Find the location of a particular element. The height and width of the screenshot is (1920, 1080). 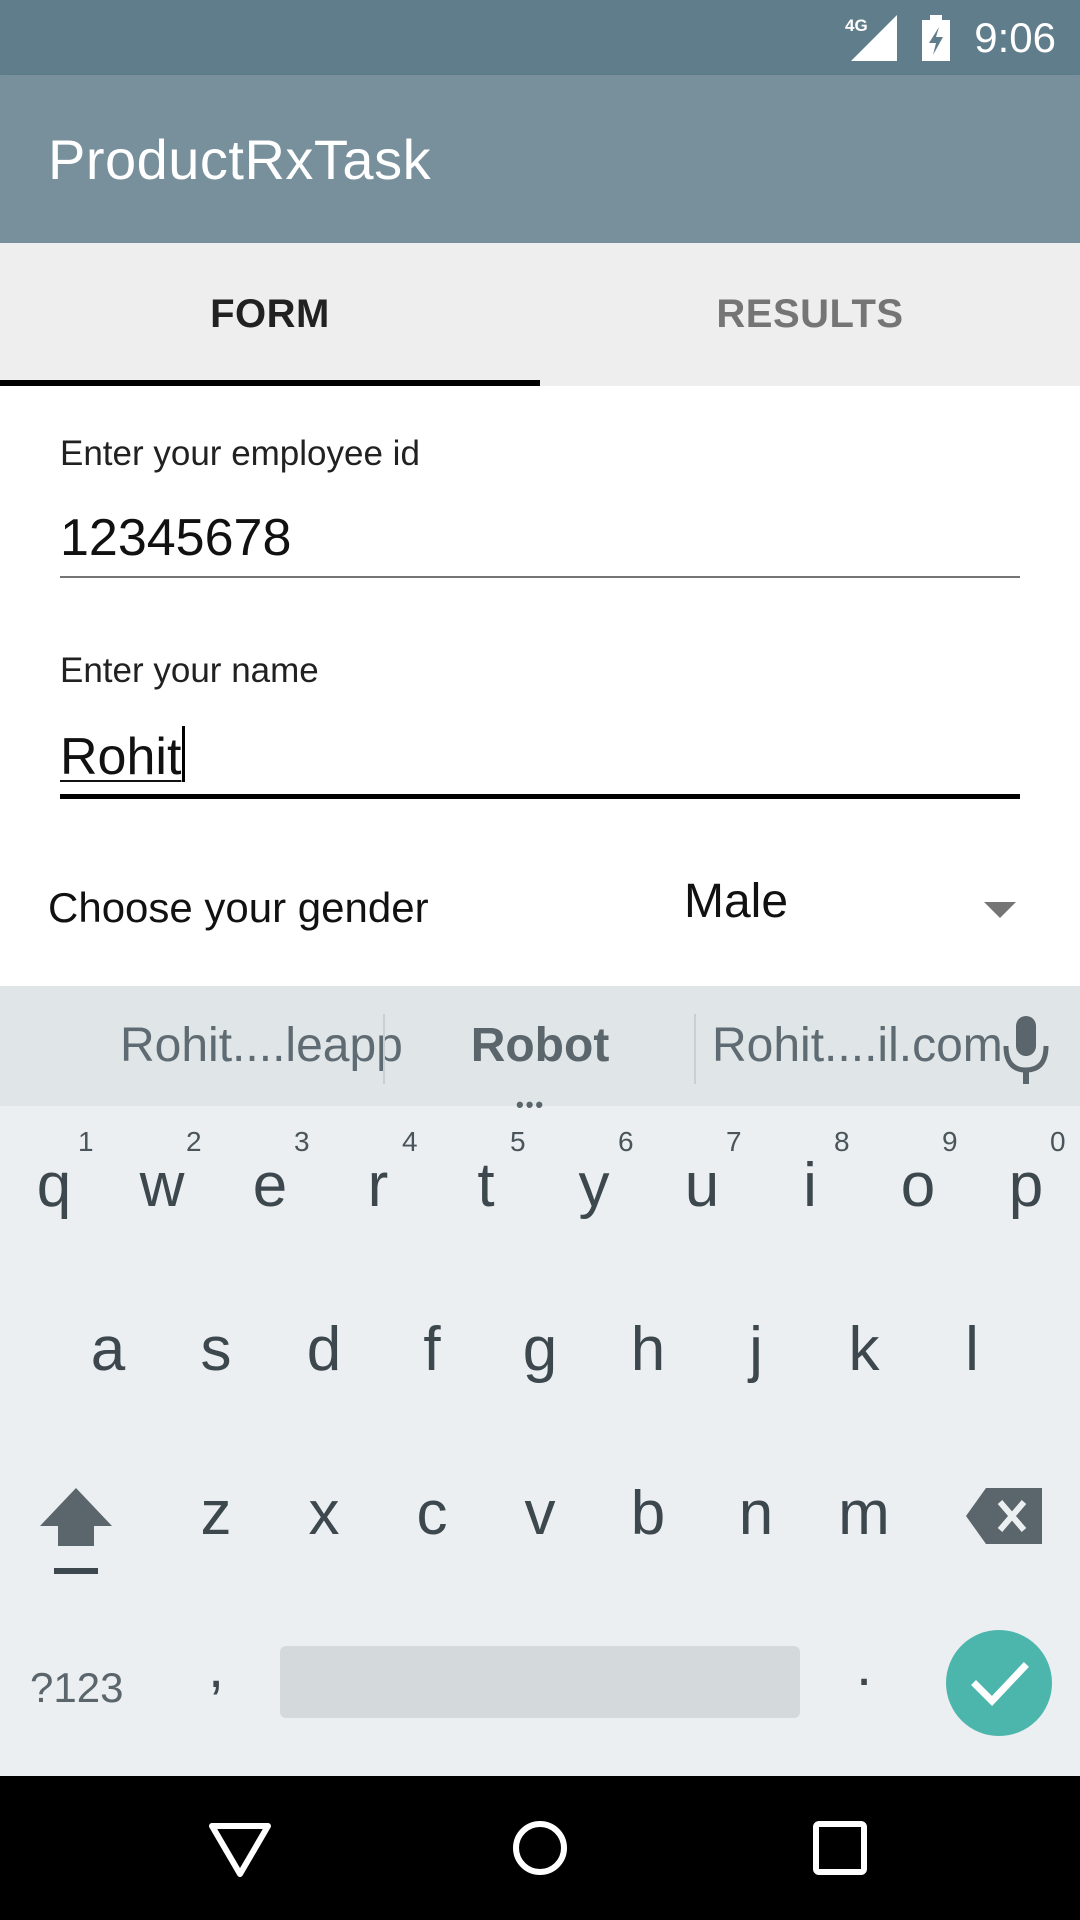

key-w: w is located at coordinates (162, 1185).